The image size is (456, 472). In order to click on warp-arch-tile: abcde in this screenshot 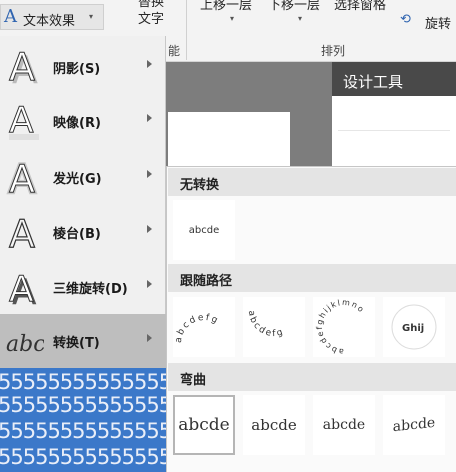, I will do `click(274, 425)`.